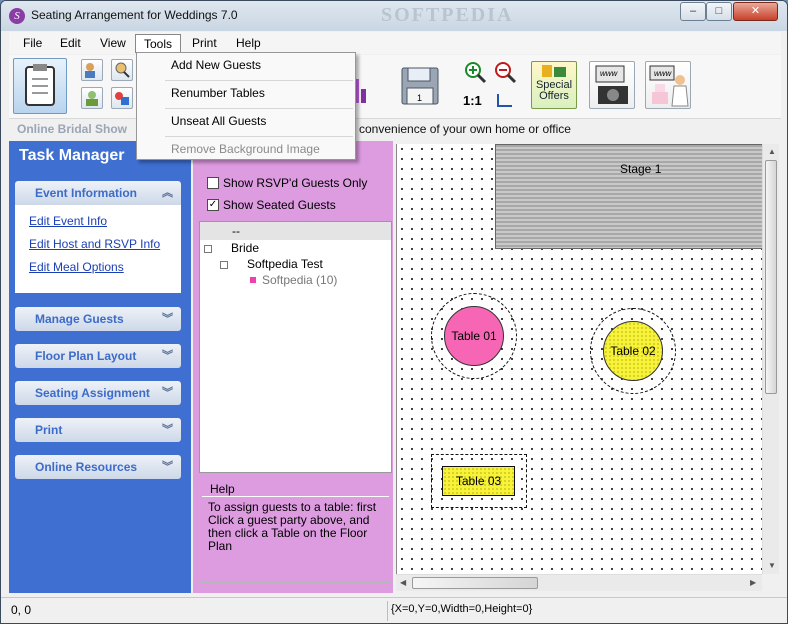 This screenshot has width=788, height=624. I want to click on watermark: SOFTPEDIA, so click(447, 15).